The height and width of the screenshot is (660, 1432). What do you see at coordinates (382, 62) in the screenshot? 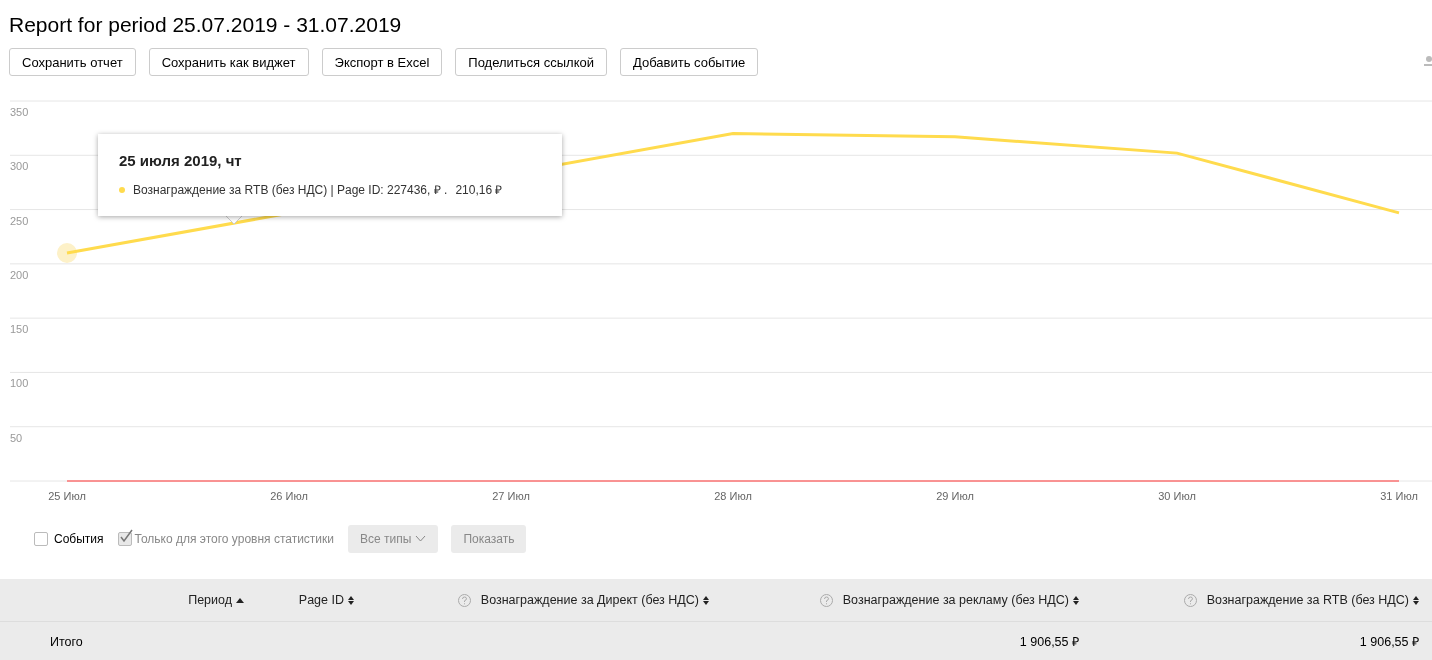
I see `toolbar-button: Экспорт в Excel` at bounding box center [382, 62].